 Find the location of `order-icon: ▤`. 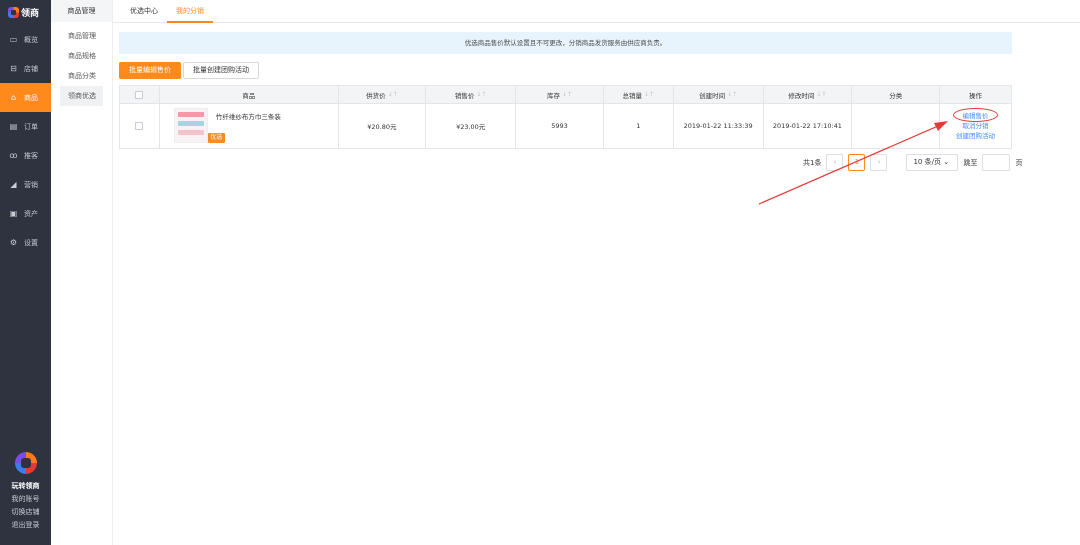

order-icon: ▤ is located at coordinates (13, 126).